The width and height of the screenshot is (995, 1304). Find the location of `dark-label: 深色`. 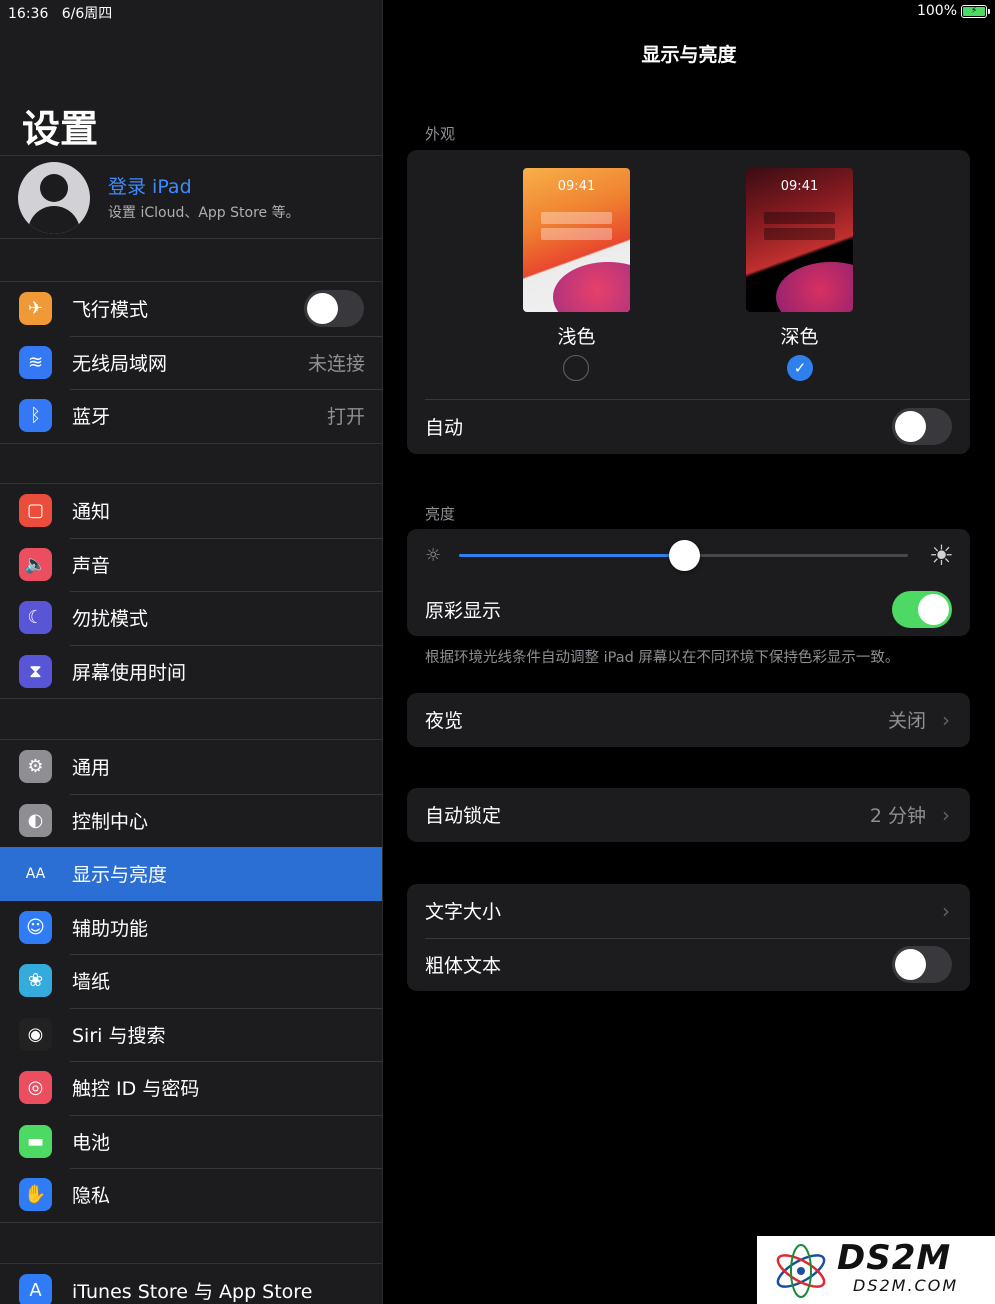

dark-label: 深色 is located at coordinates (799, 337).